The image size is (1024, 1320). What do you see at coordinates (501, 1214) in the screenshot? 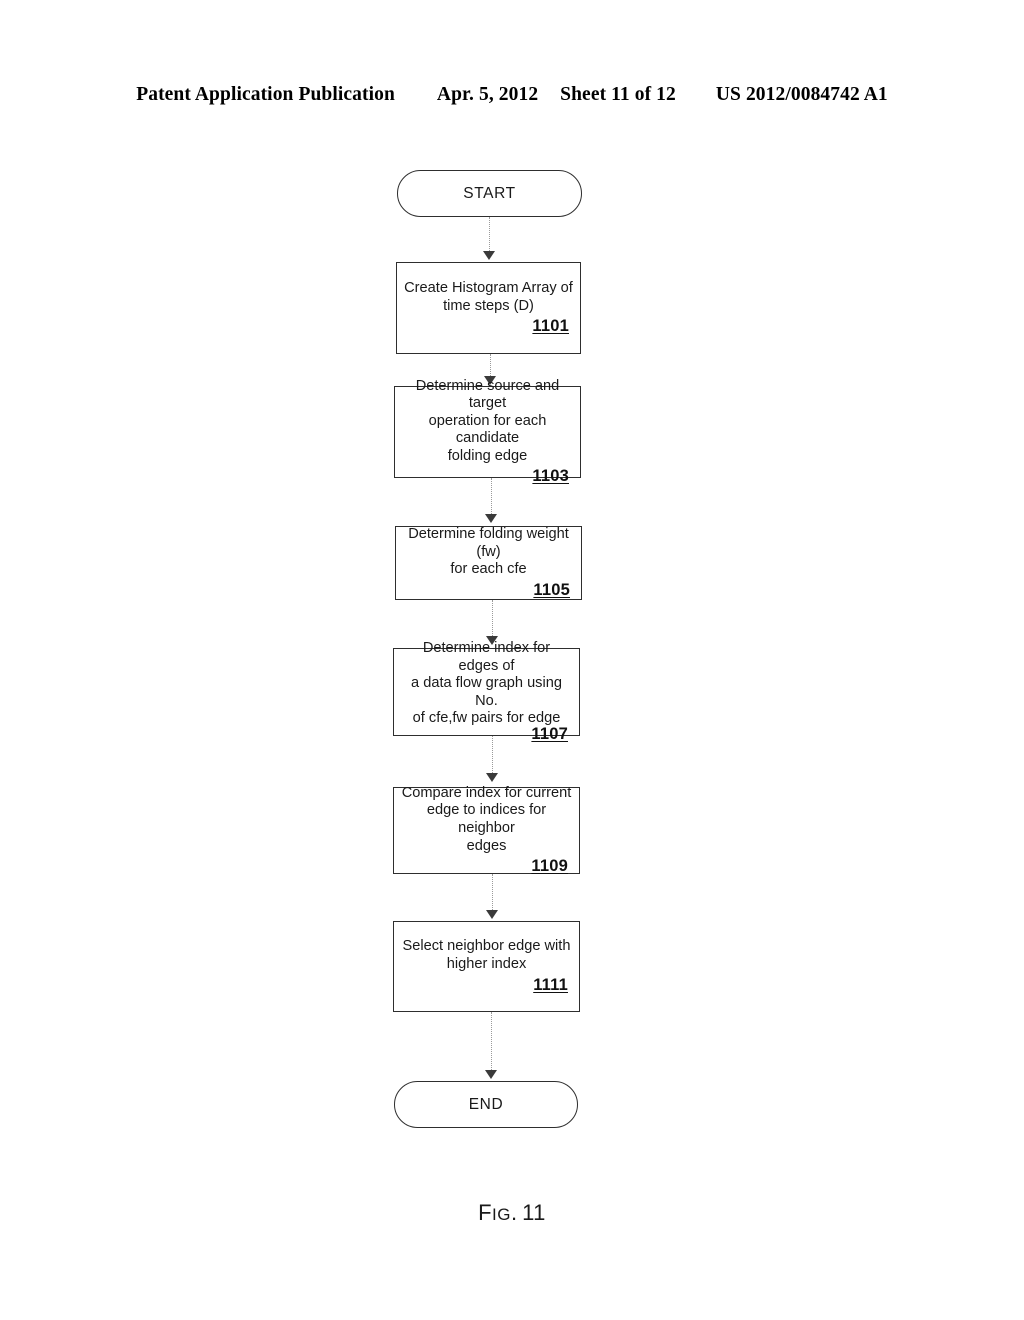
I see `figure-caption-ig: IG` at bounding box center [501, 1214].